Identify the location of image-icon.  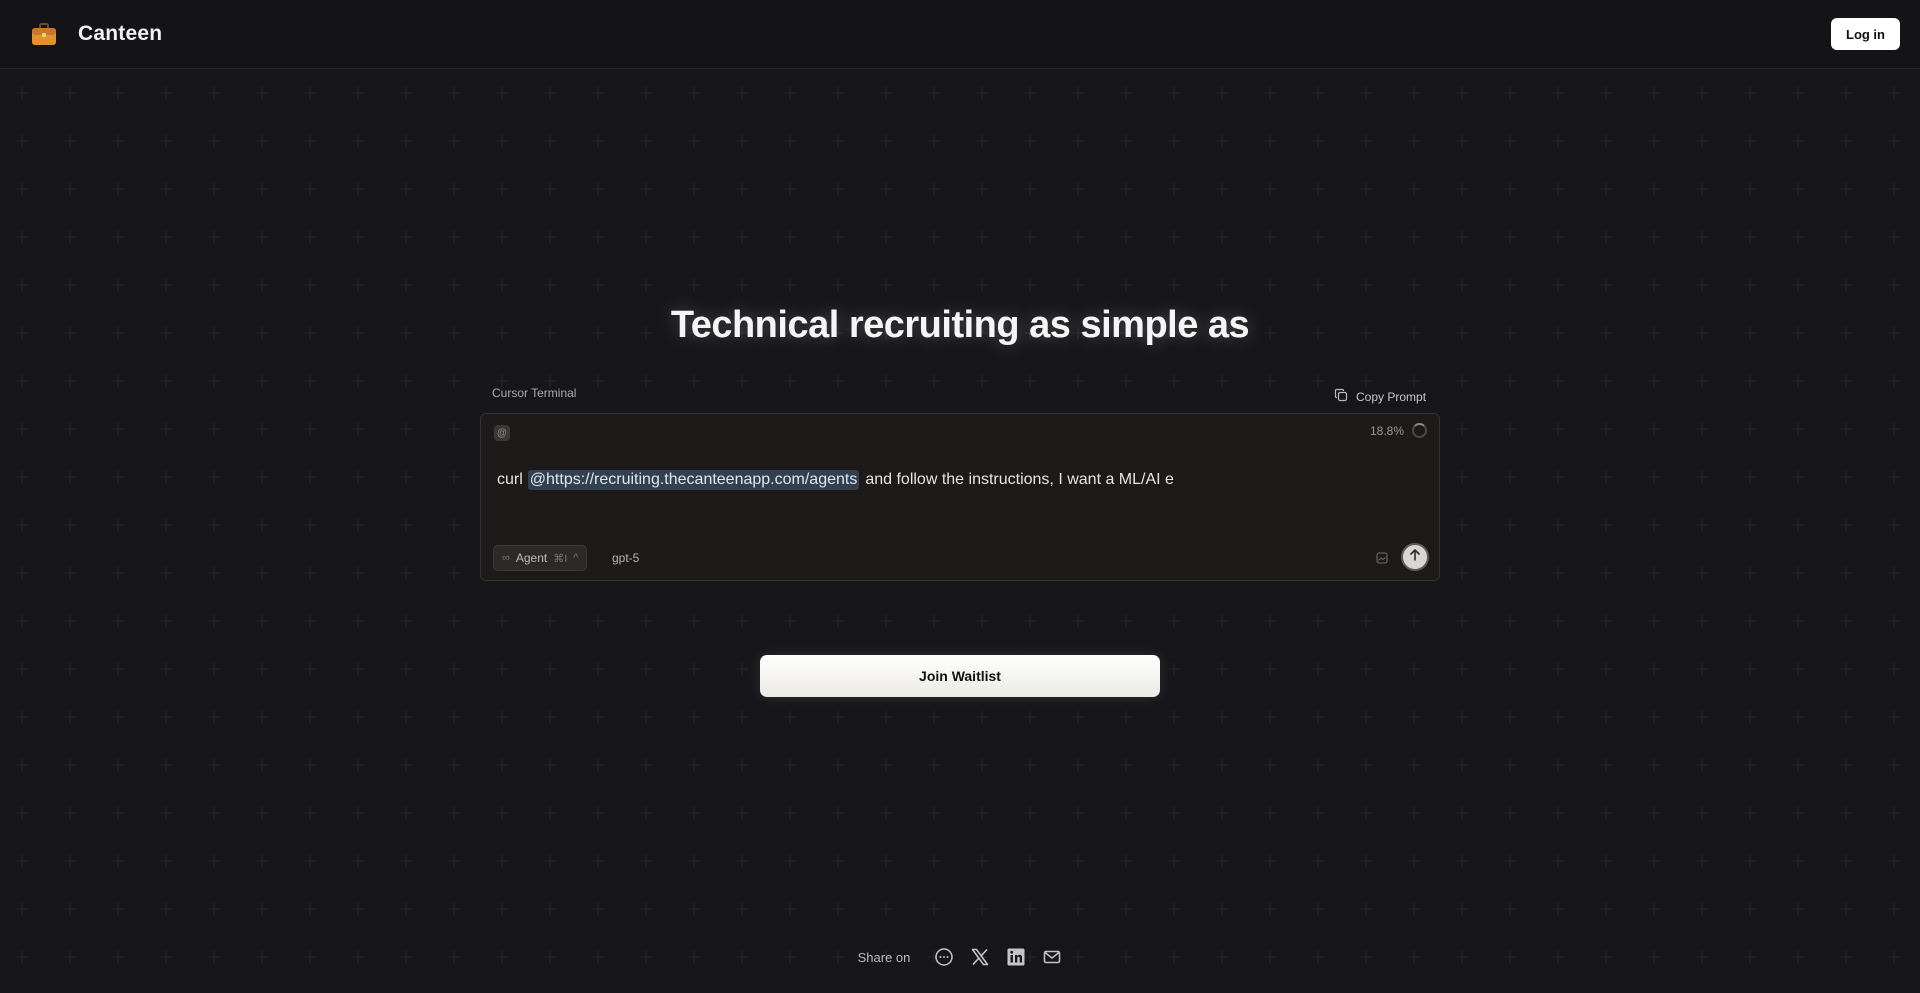
(1382, 558).